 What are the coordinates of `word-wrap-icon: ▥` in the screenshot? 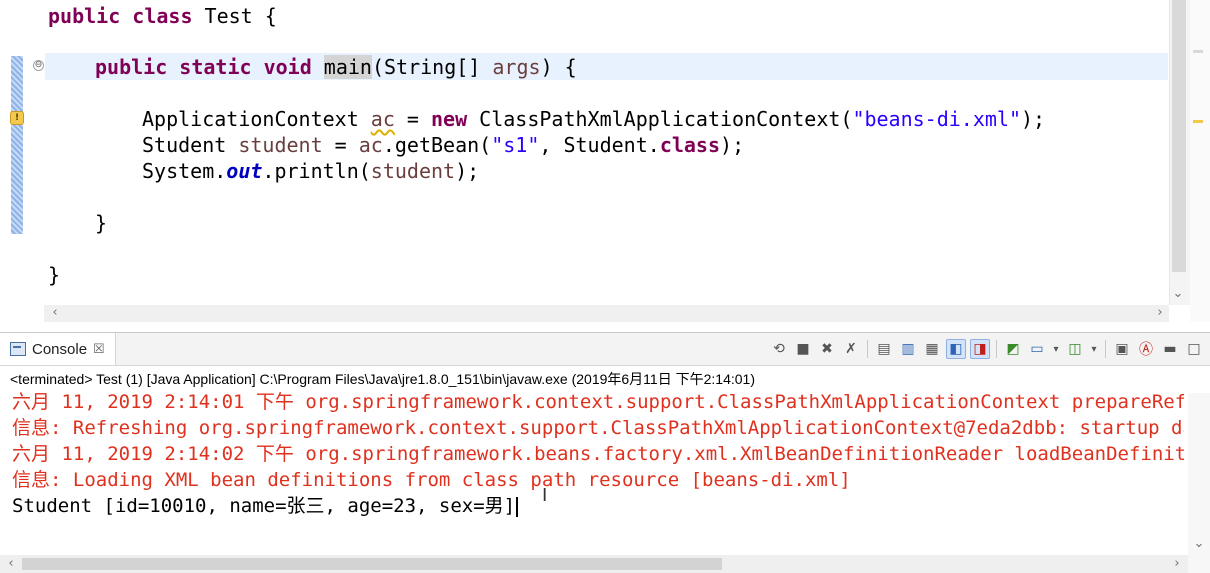 It's located at (908, 349).